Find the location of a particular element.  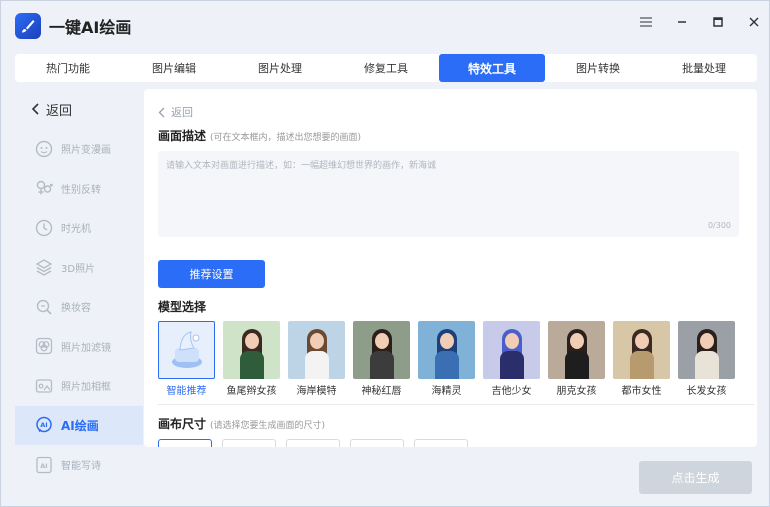

model-label: 智能推荐 is located at coordinates (186, 391).